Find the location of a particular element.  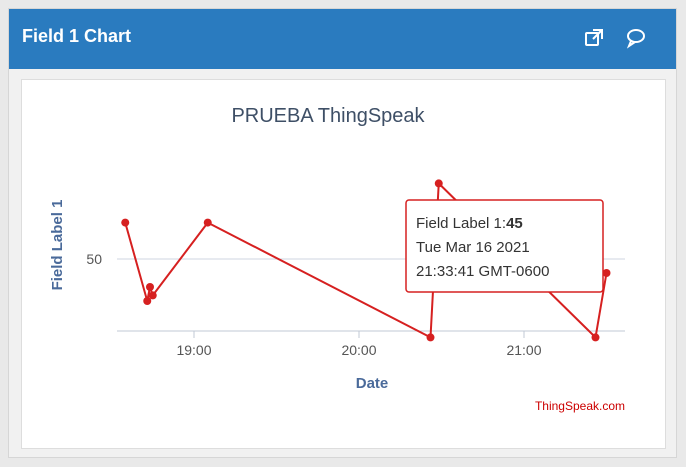

y-axis-label: Field Label 1 is located at coordinates (57, 245).